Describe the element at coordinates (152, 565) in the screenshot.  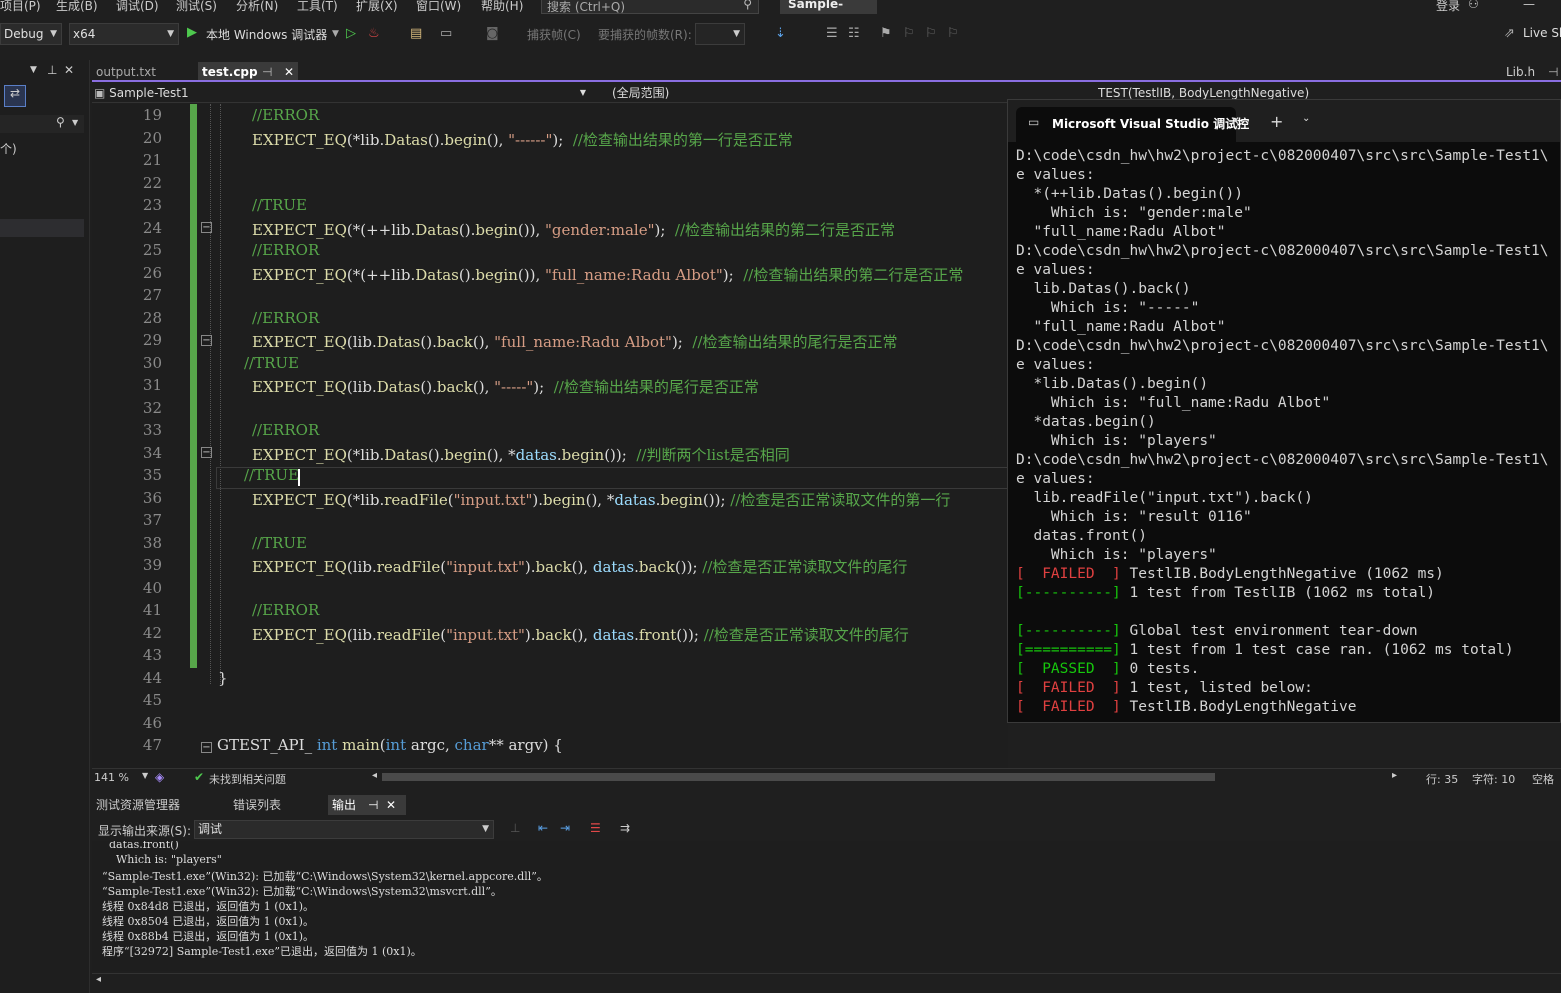
I see `line-number: 39` at that location.